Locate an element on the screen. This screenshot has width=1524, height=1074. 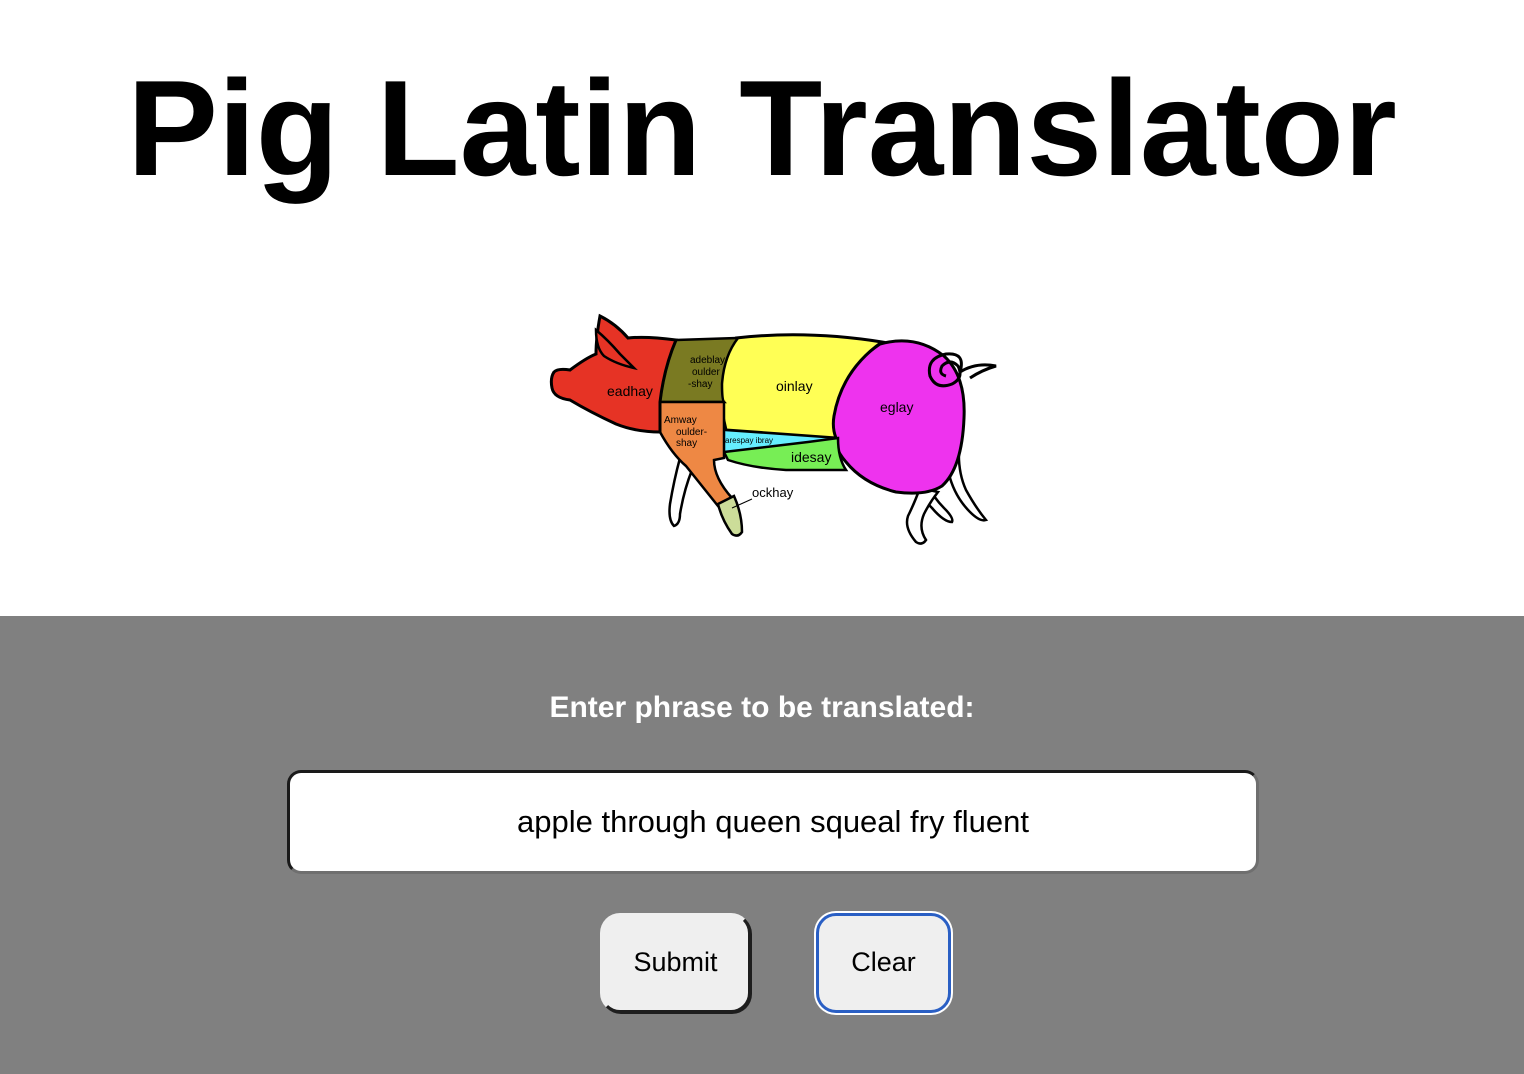
label-leg: eglay is located at coordinates (896, 407).